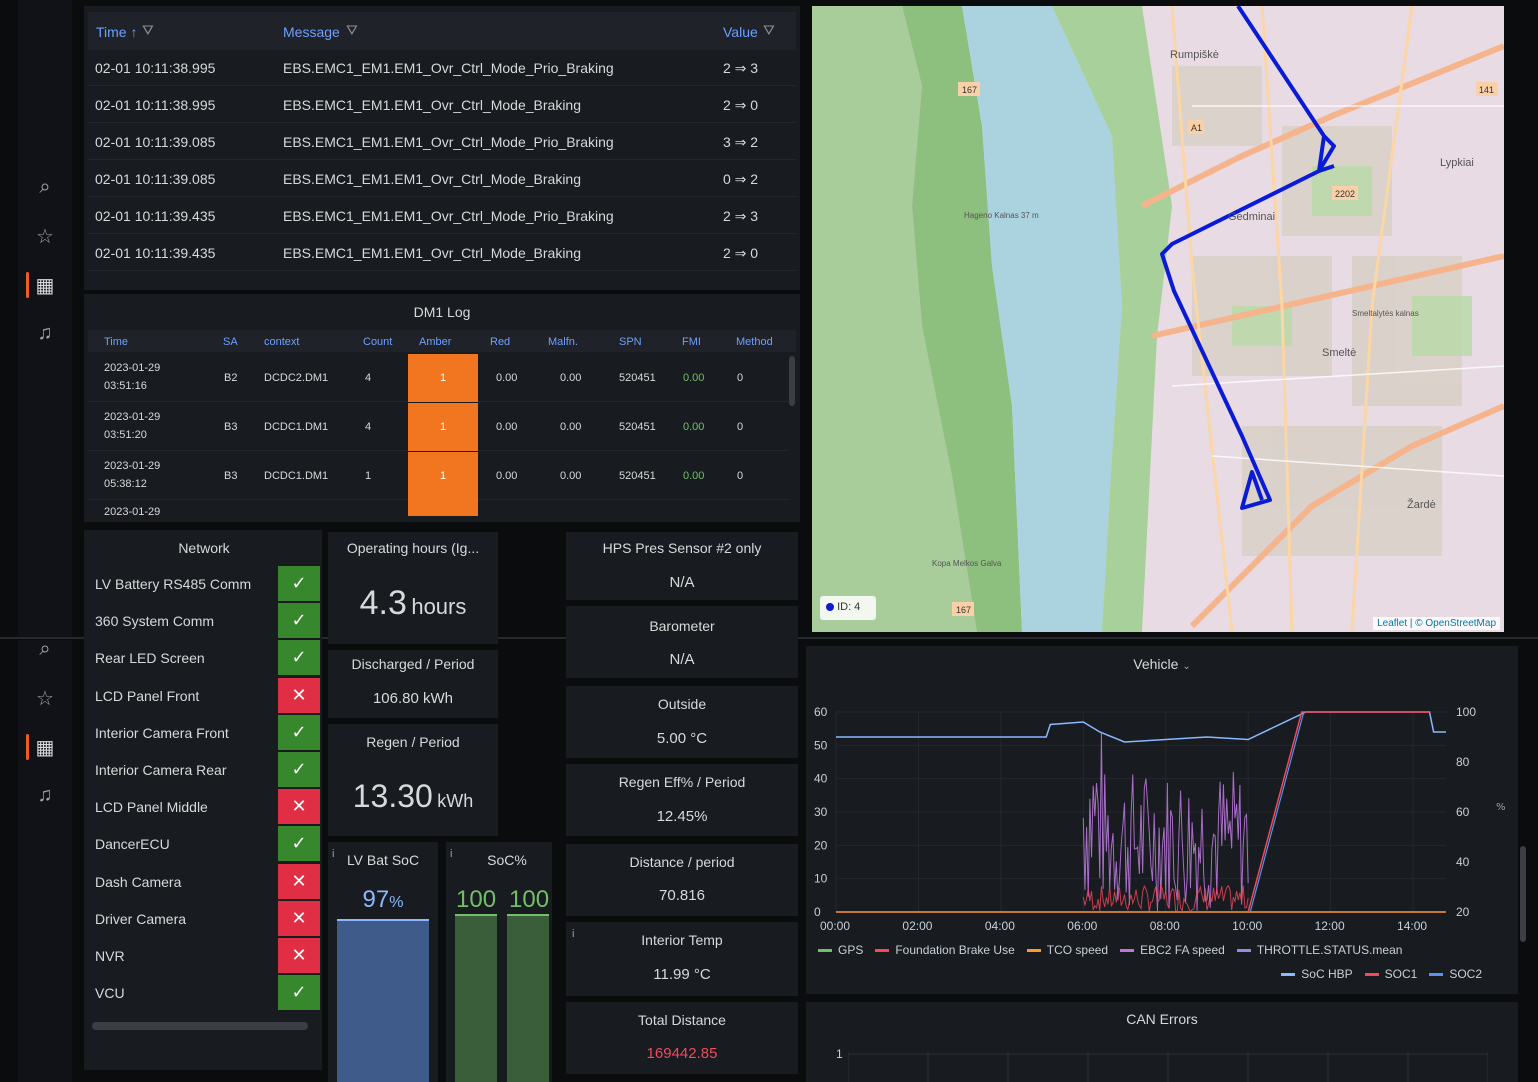 Image resolution: width=1538 pixels, height=1082 pixels. I want to click on legend-item: SoC HBP, so click(1317, 974).